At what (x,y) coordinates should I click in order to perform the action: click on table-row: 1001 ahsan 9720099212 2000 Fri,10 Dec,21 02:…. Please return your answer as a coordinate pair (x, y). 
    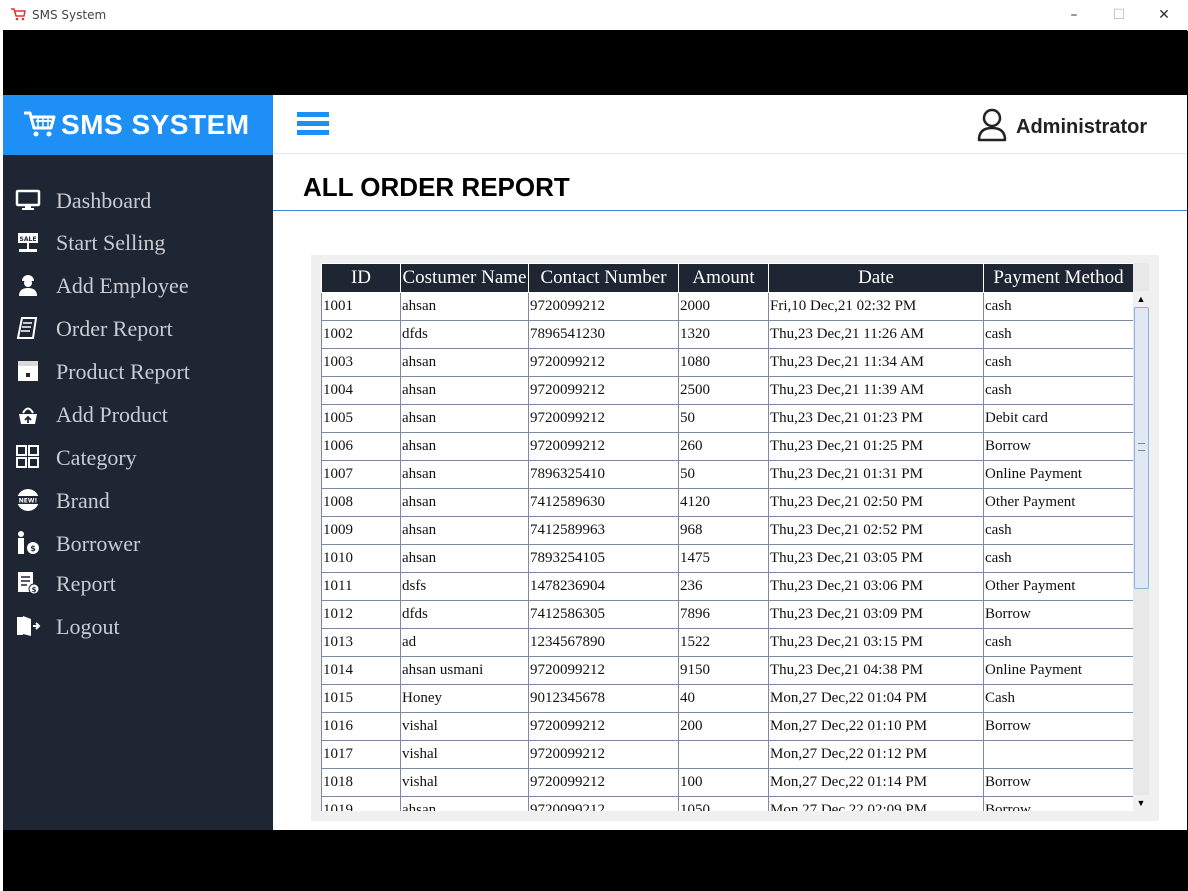
    Looking at the image, I should click on (727, 306).